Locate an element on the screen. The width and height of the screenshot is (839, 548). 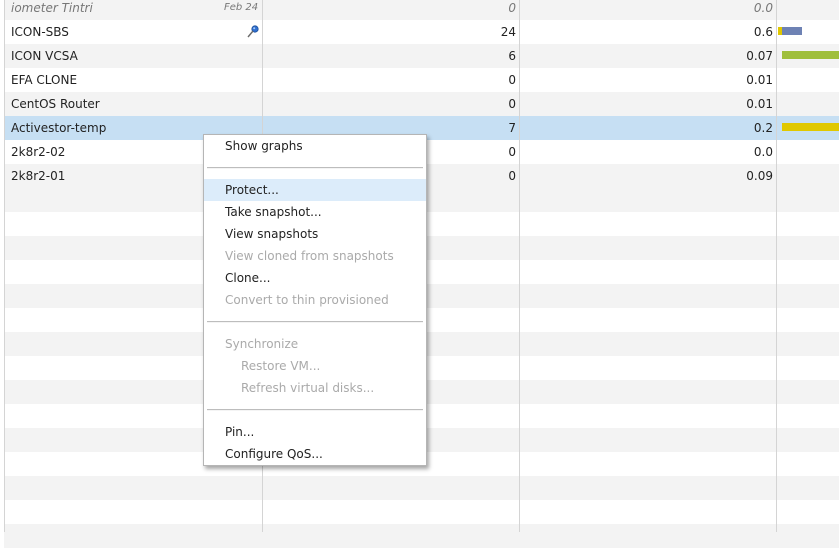
throughput-value: 0.07 is located at coordinates (759, 56).